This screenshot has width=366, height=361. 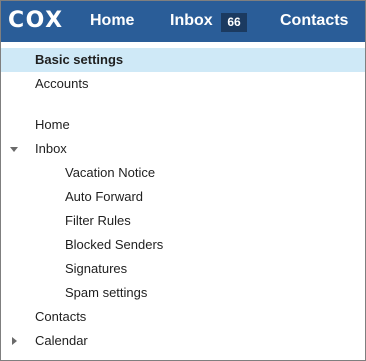 I want to click on menu-item-label: Contacts, so click(x=61, y=316).